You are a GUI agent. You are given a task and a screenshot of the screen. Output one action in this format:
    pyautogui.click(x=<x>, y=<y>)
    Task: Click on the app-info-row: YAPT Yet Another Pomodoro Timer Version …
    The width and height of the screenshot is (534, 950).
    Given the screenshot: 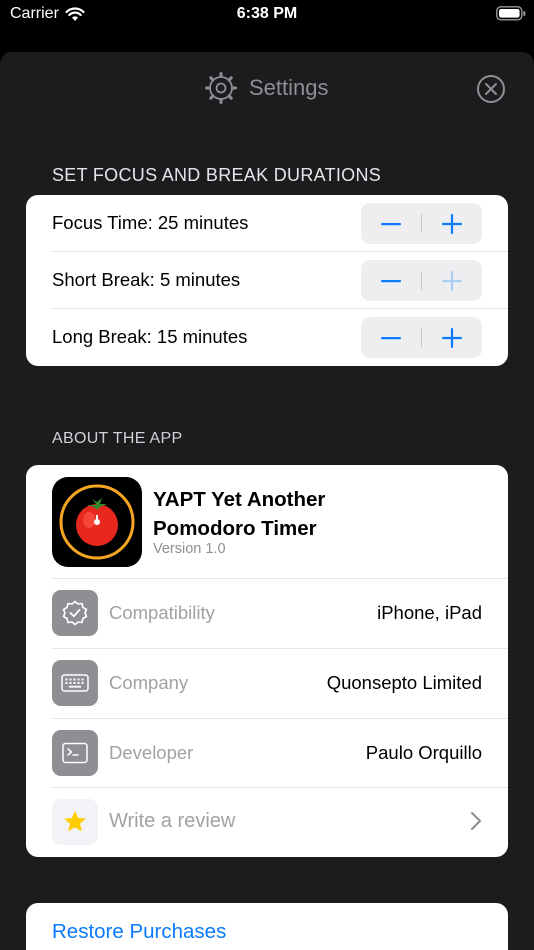 What is the action you would take?
    pyautogui.click(x=267, y=521)
    